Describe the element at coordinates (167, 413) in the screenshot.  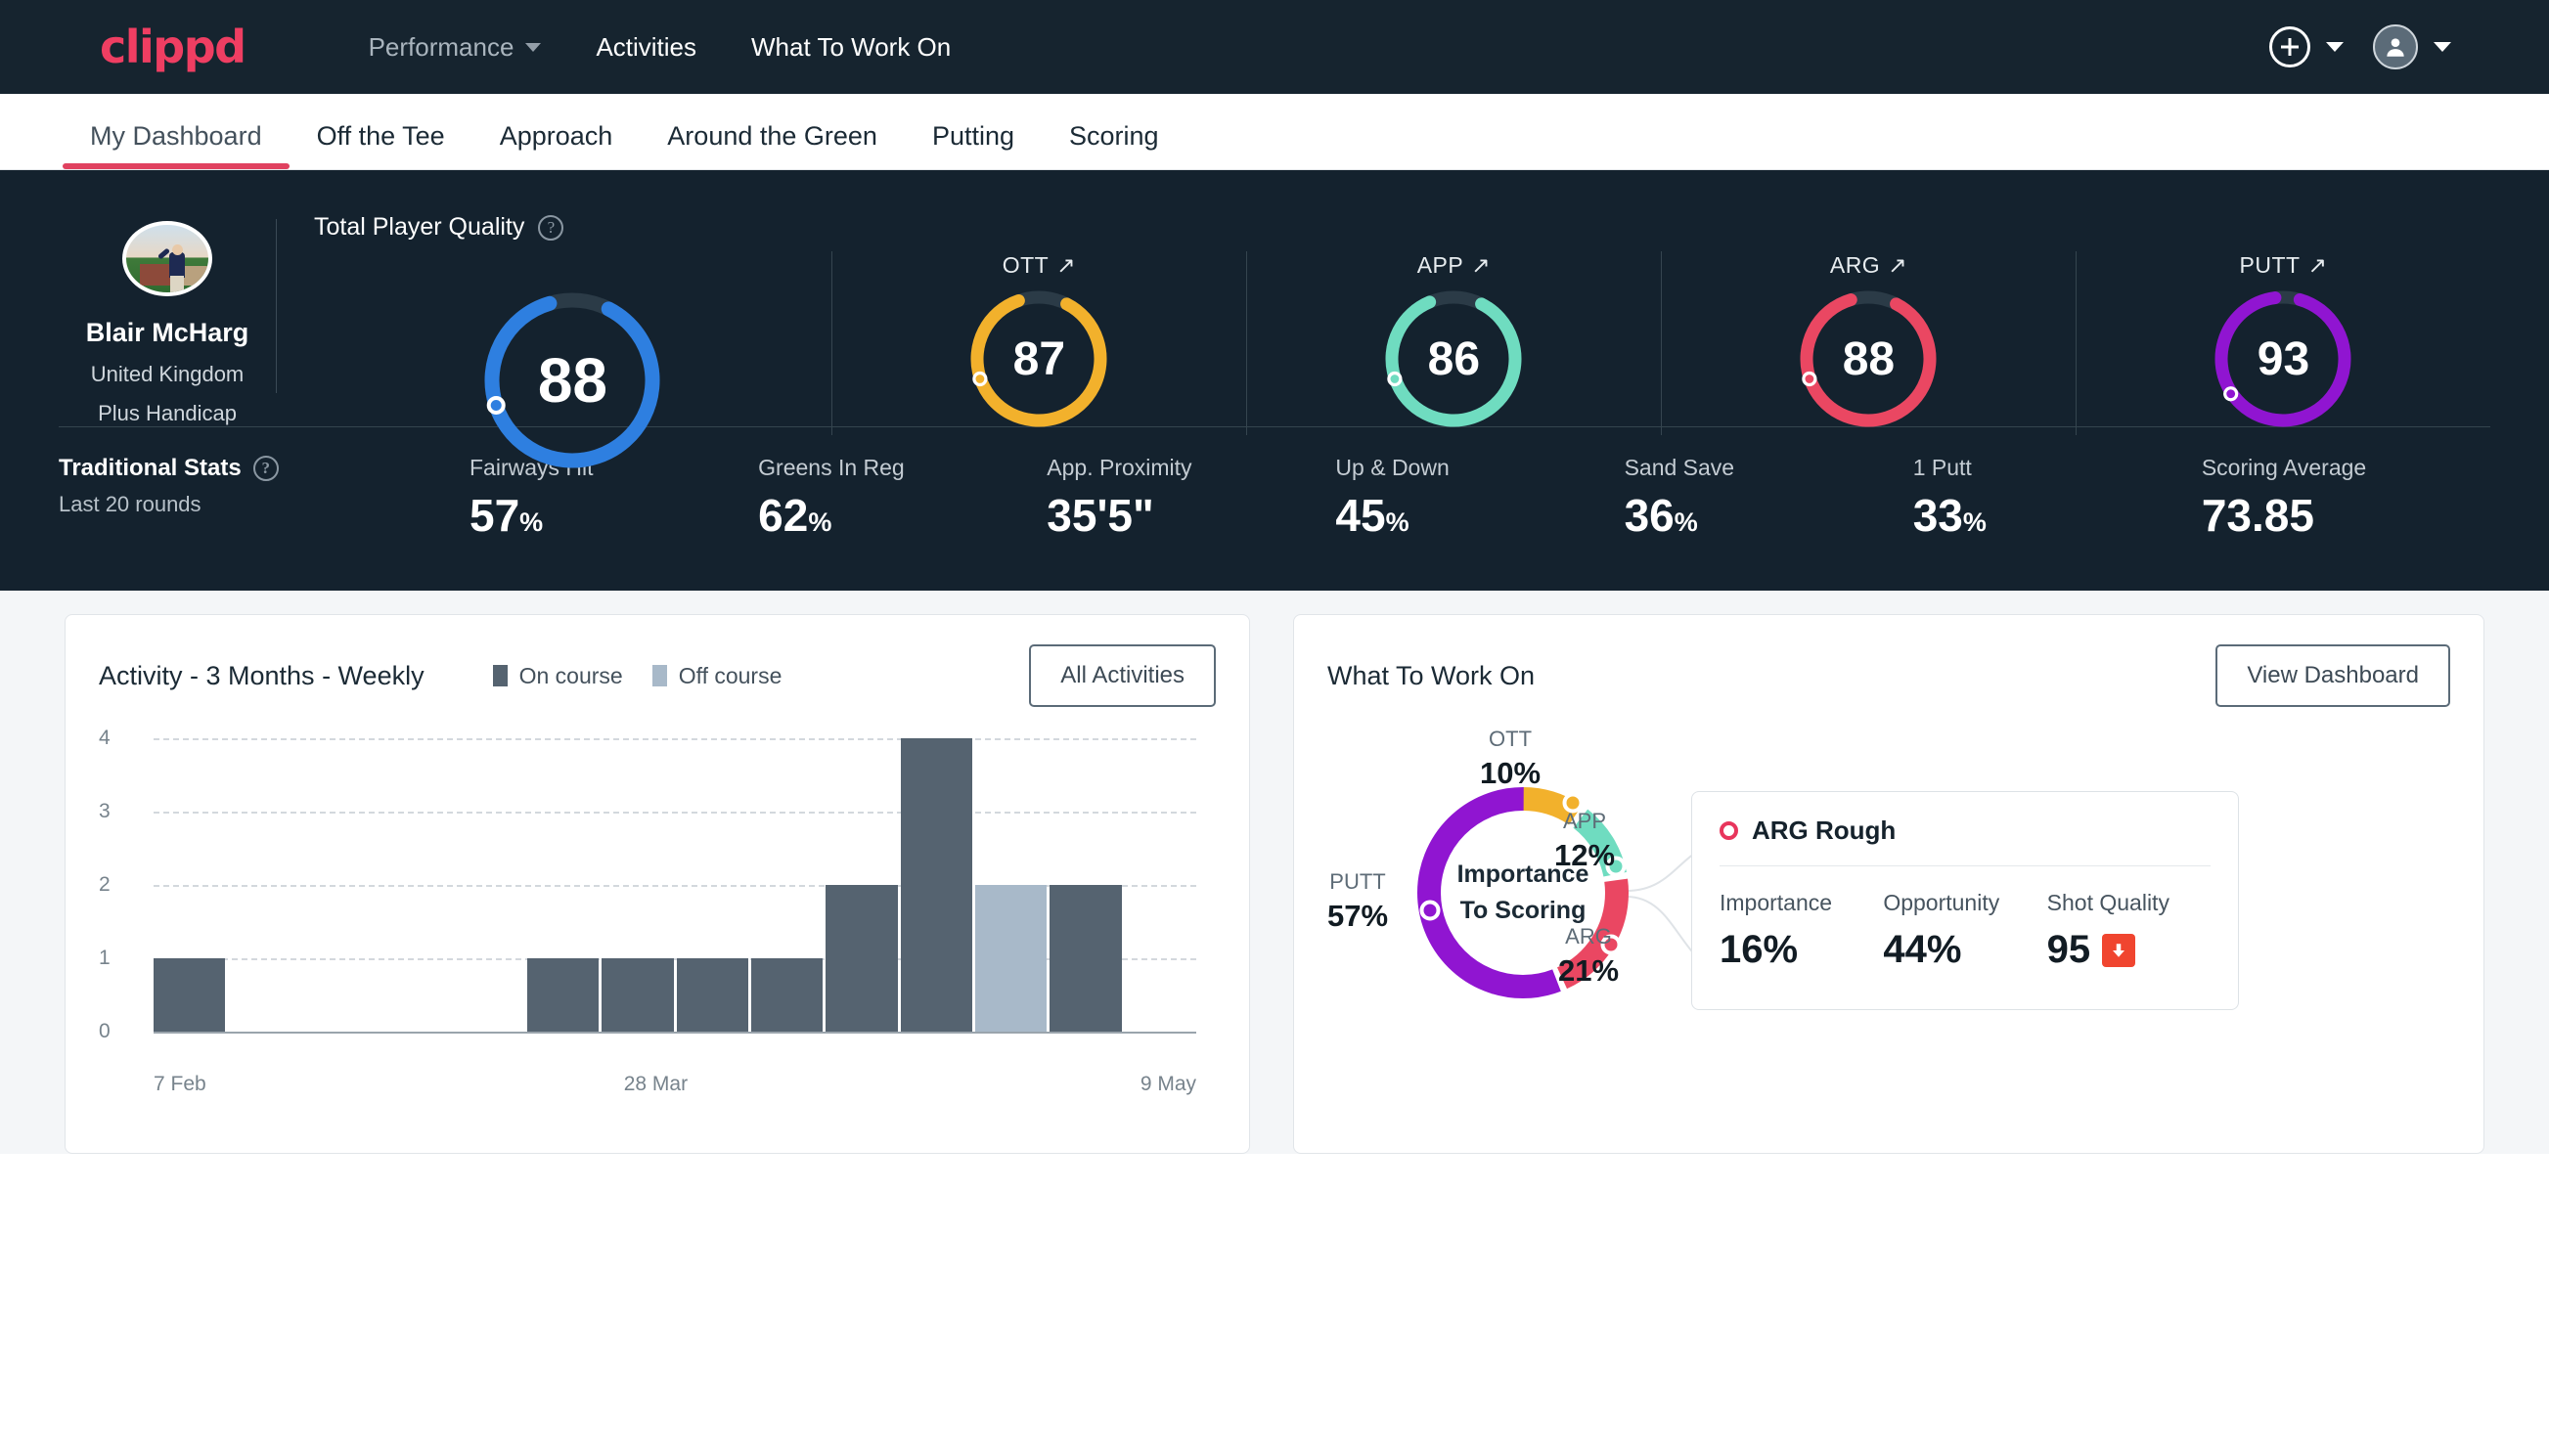
I see `player-handicap: Plus Handicap` at that location.